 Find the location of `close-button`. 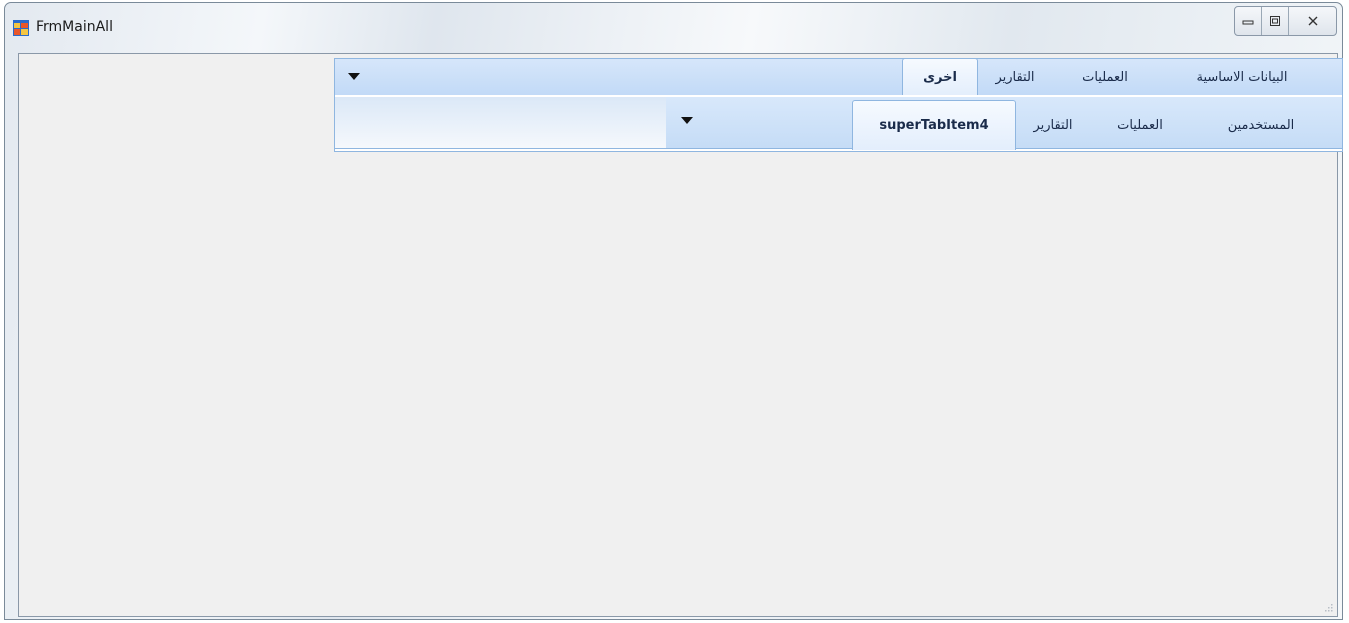

close-button is located at coordinates (1312, 21).